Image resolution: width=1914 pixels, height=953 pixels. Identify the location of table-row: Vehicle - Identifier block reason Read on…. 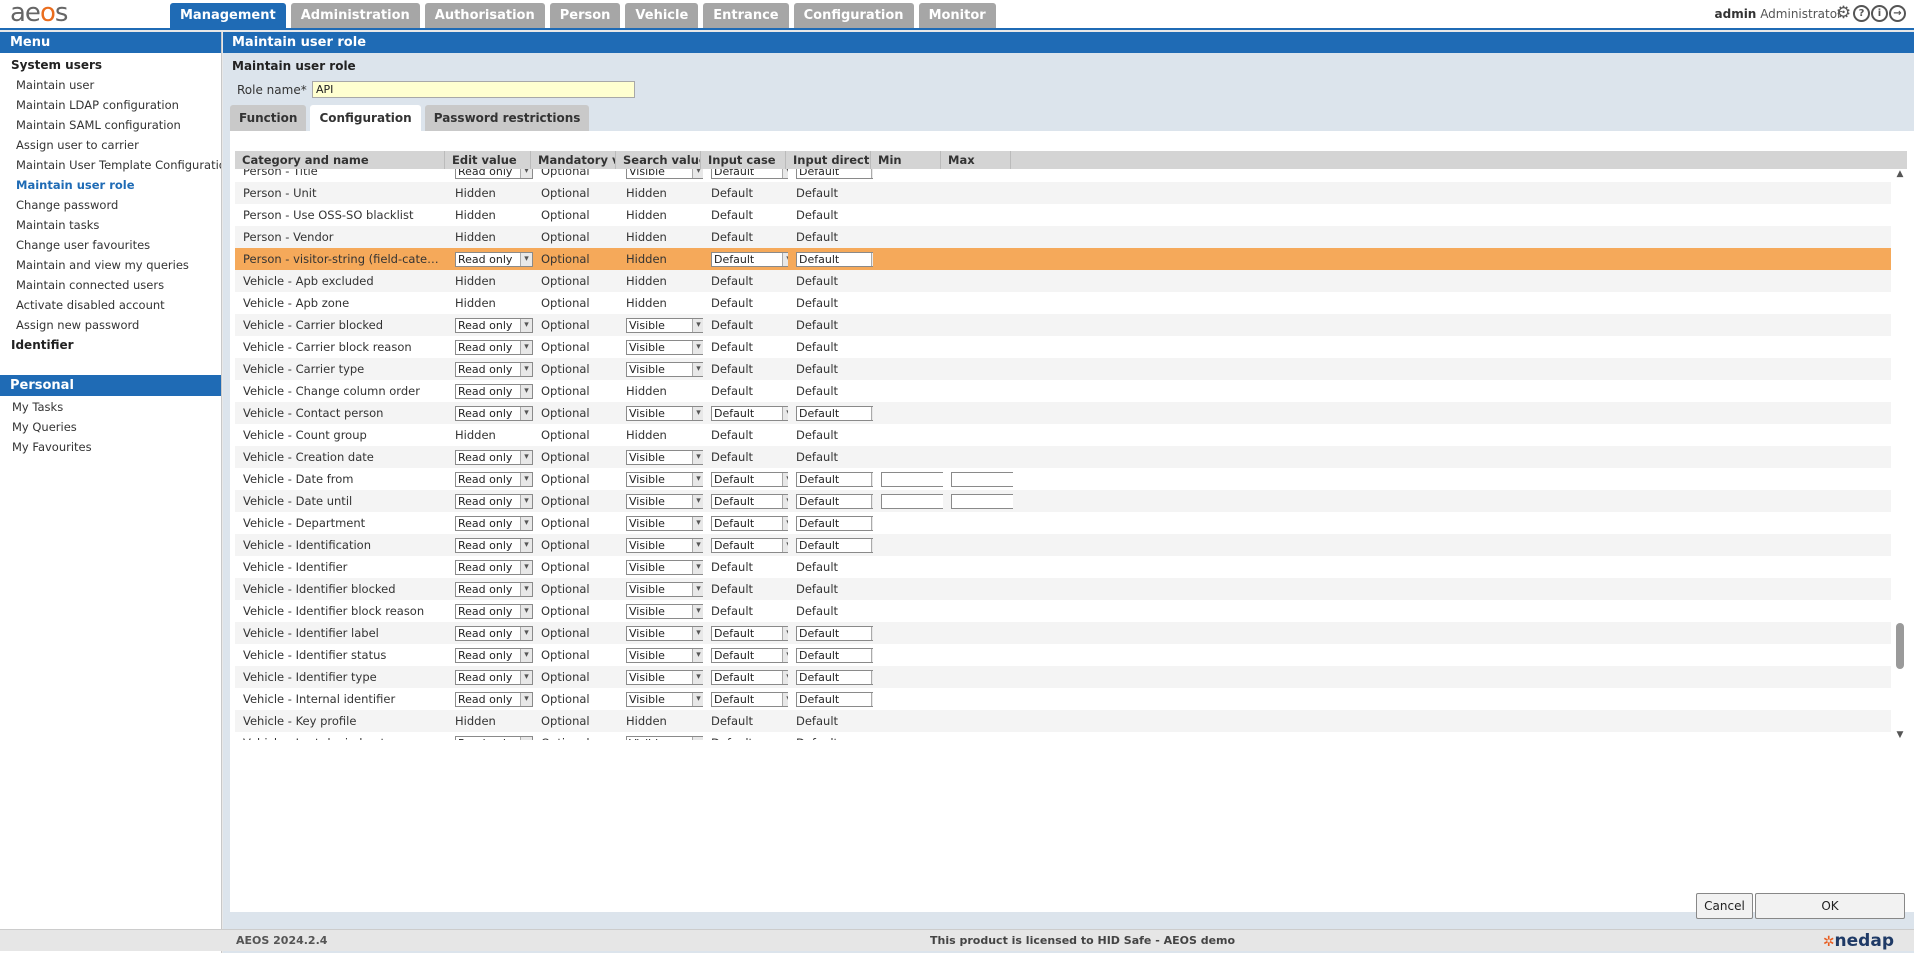
(1063, 611).